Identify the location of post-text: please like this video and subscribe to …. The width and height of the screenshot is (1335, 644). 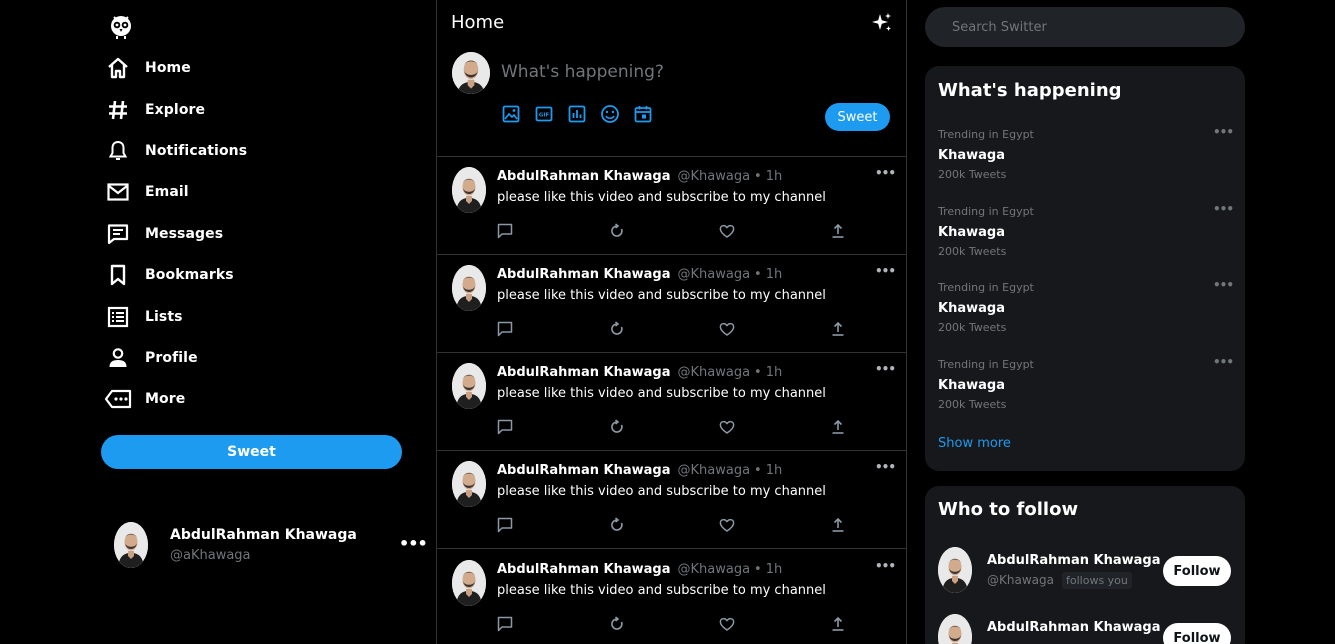
(661, 590).